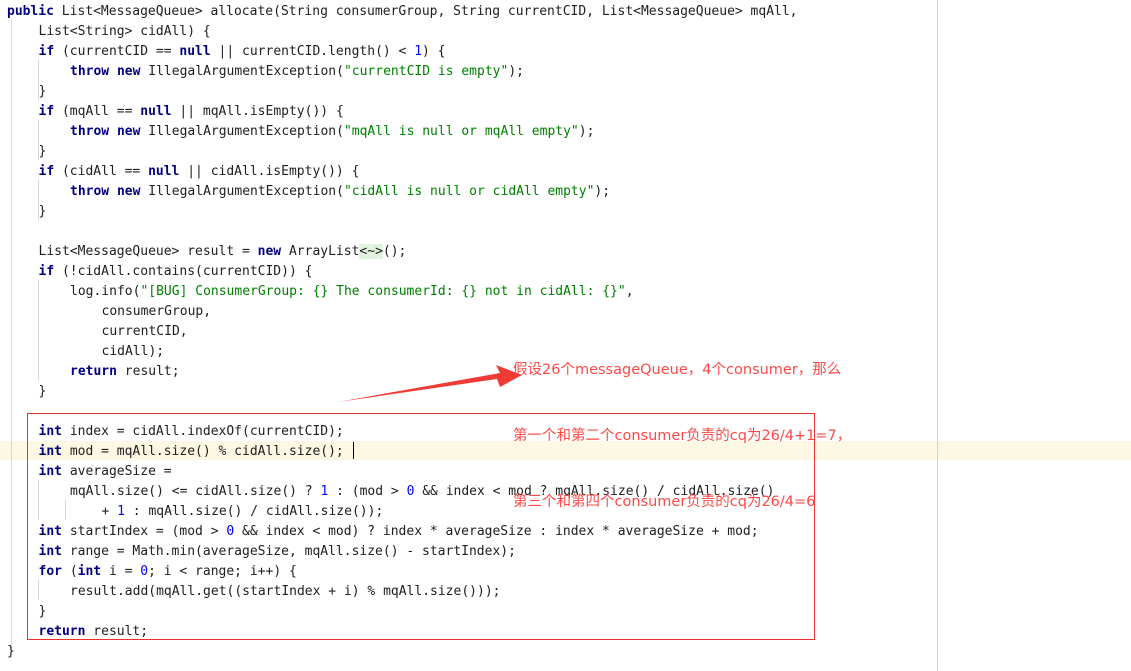  I want to click on code-token: || cidAll.isEmpty()) {, so click(269, 171).